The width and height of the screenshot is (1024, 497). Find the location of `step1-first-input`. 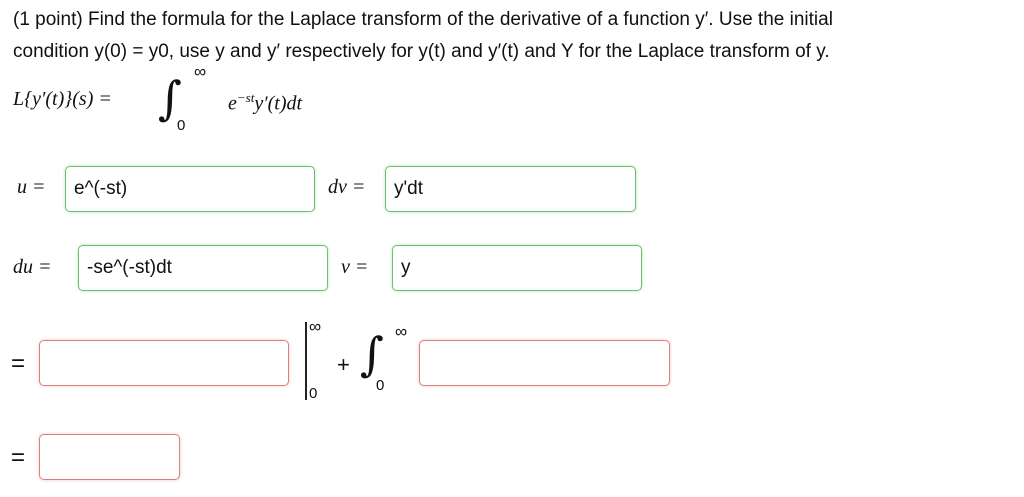

step1-first-input is located at coordinates (164, 363).